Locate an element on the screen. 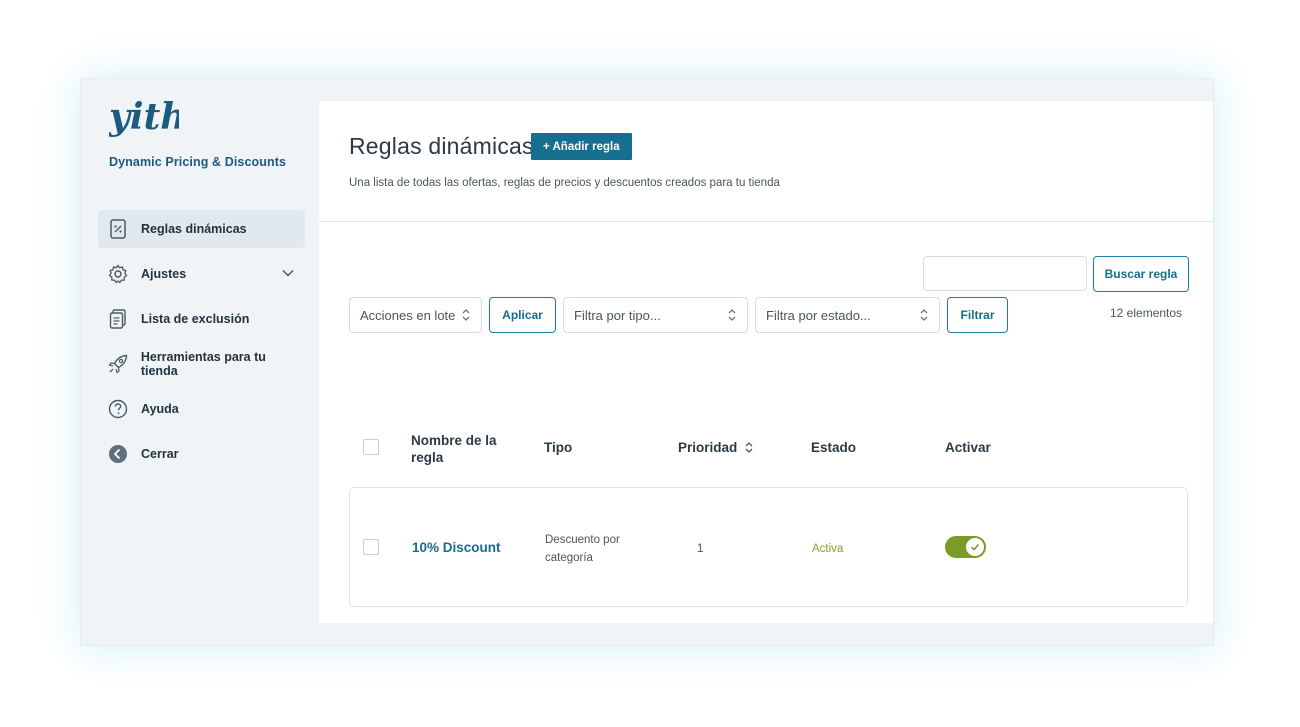  sort-icon is located at coordinates (749, 447).